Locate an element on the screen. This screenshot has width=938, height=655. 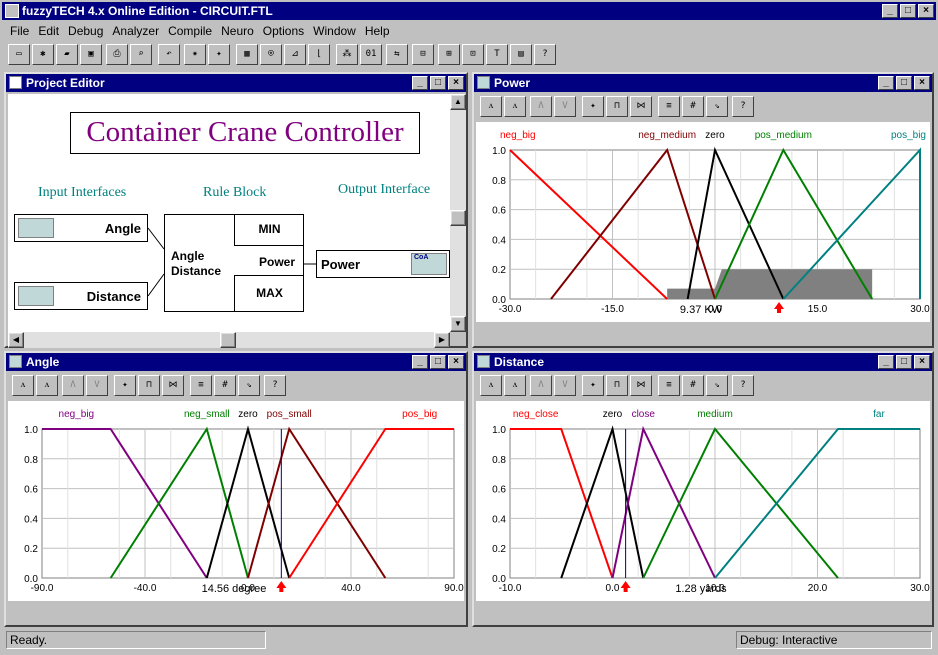
scroll-left-icon: ◀ is located at coordinates (16, 340).